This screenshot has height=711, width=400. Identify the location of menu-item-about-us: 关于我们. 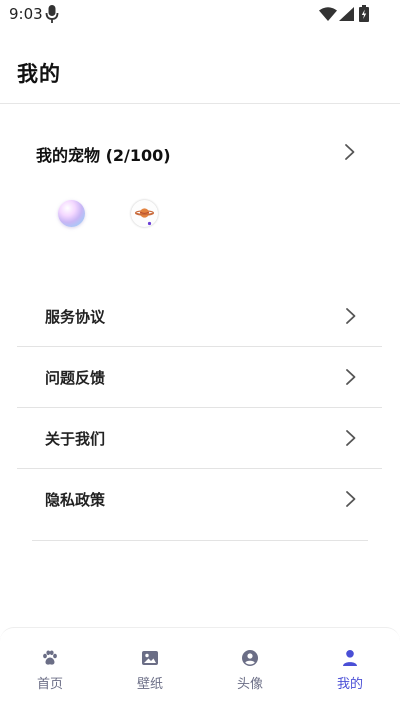
(199, 438).